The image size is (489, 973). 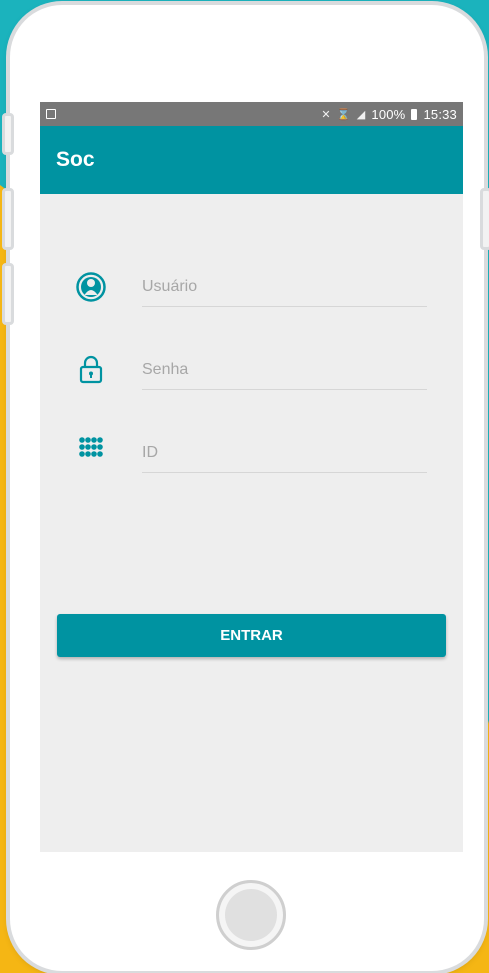 I want to click on mute-icon: ✕, so click(x=326, y=114).